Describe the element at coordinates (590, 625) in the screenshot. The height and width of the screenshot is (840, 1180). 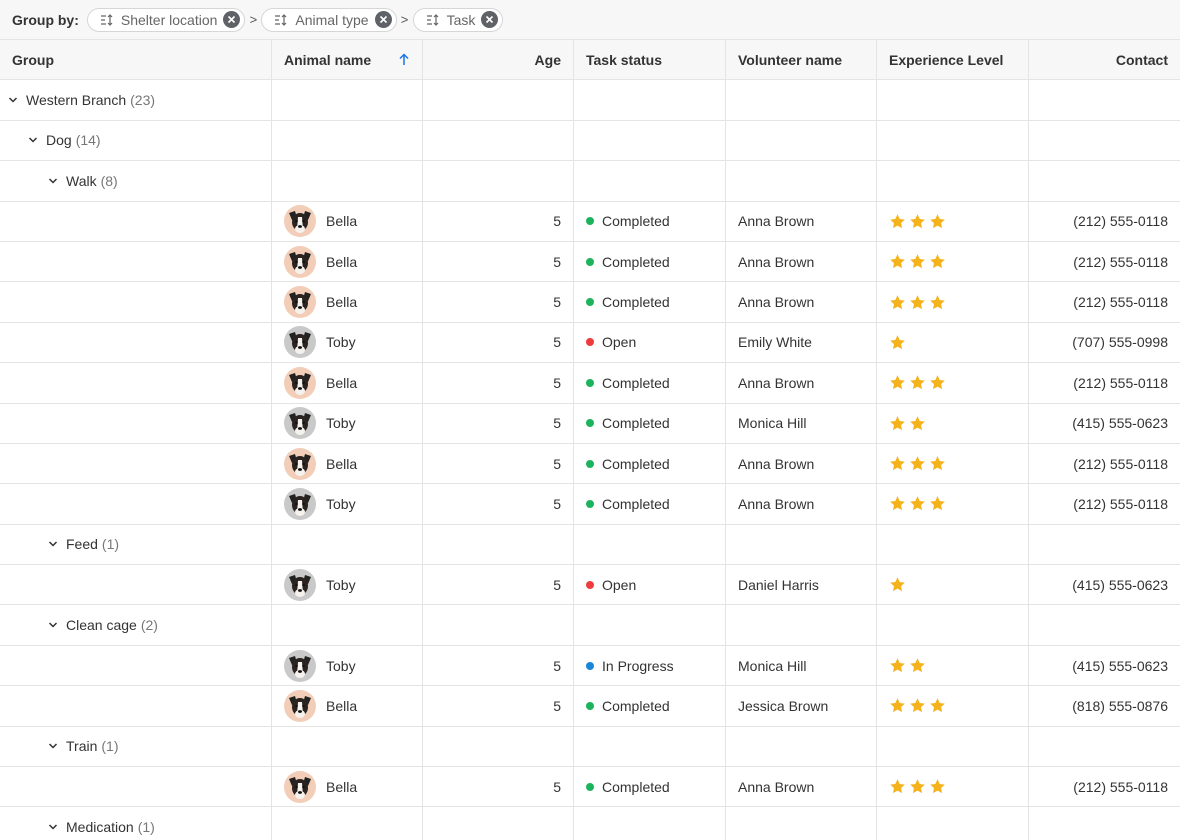
I see `group-row: Clean cage (2)` at that location.